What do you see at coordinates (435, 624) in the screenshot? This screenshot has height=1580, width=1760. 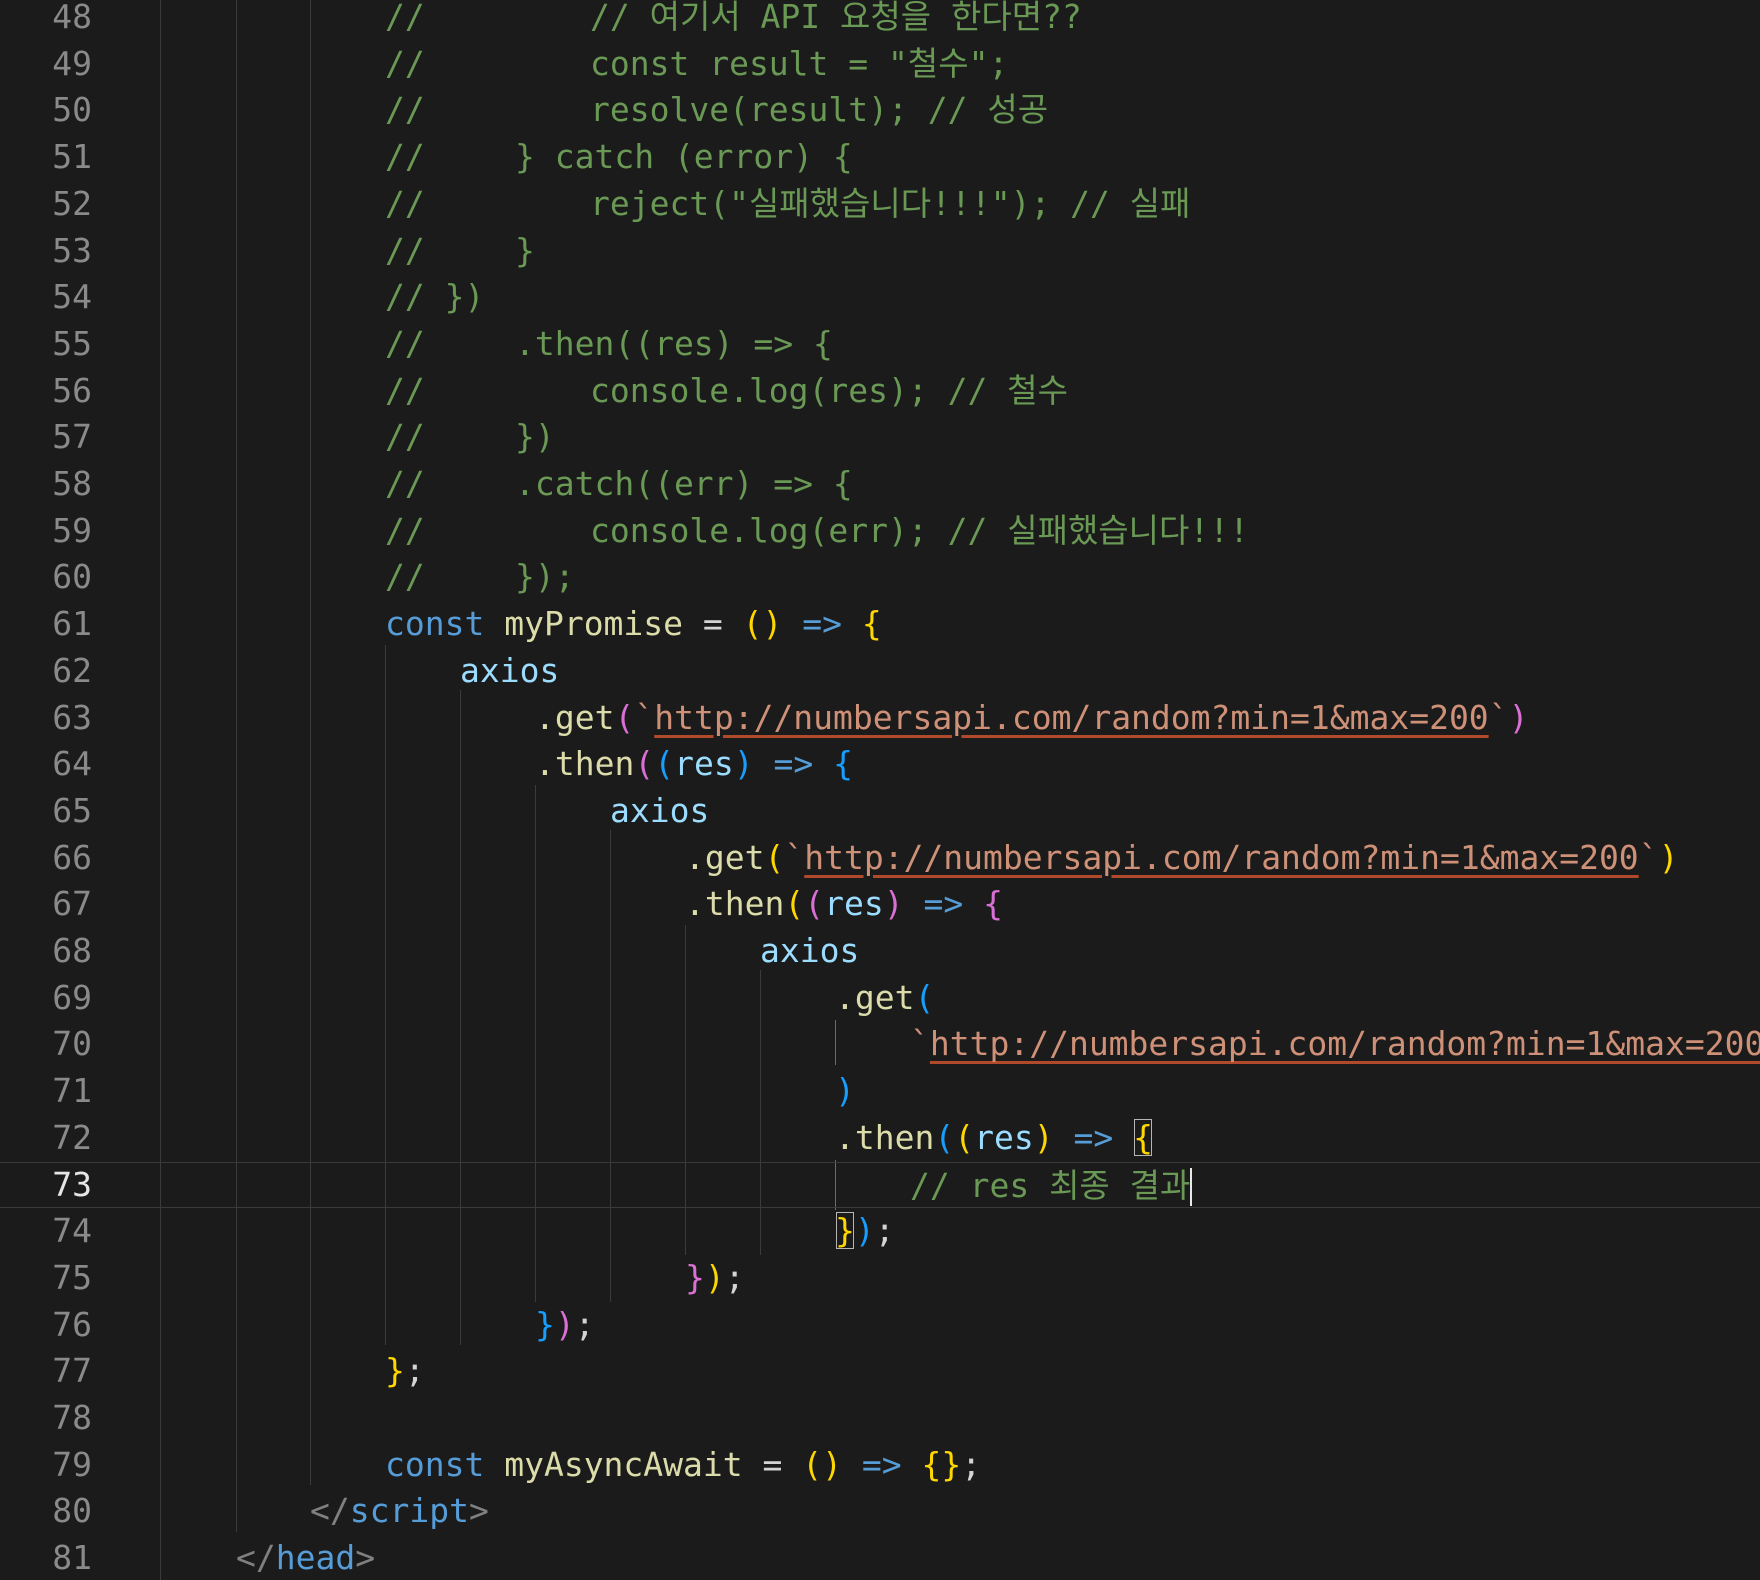 I see `keyword: const` at bounding box center [435, 624].